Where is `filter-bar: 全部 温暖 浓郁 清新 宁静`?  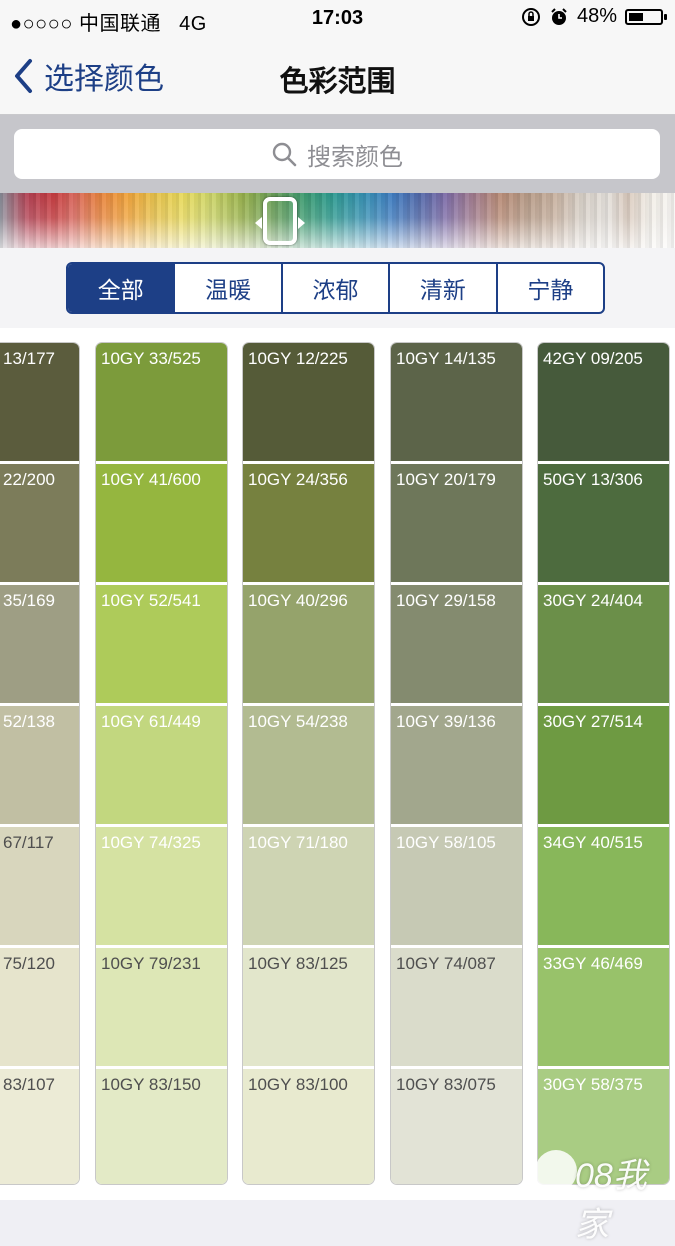 filter-bar: 全部 温暖 浓郁 清新 宁静 is located at coordinates (337, 288).